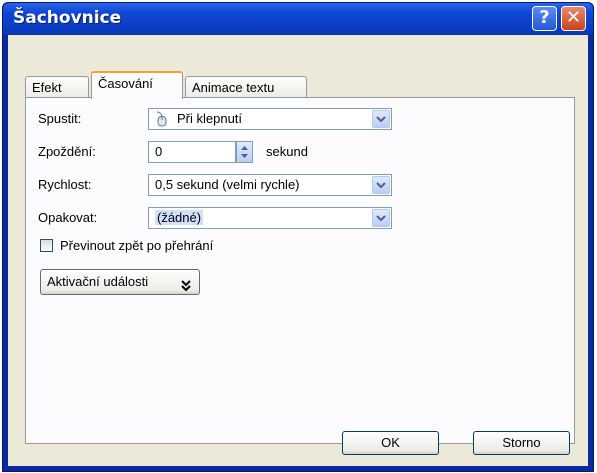 The height and width of the screenshot is (473, 597). I want to click on close-button: ✕, so click(573, 18).